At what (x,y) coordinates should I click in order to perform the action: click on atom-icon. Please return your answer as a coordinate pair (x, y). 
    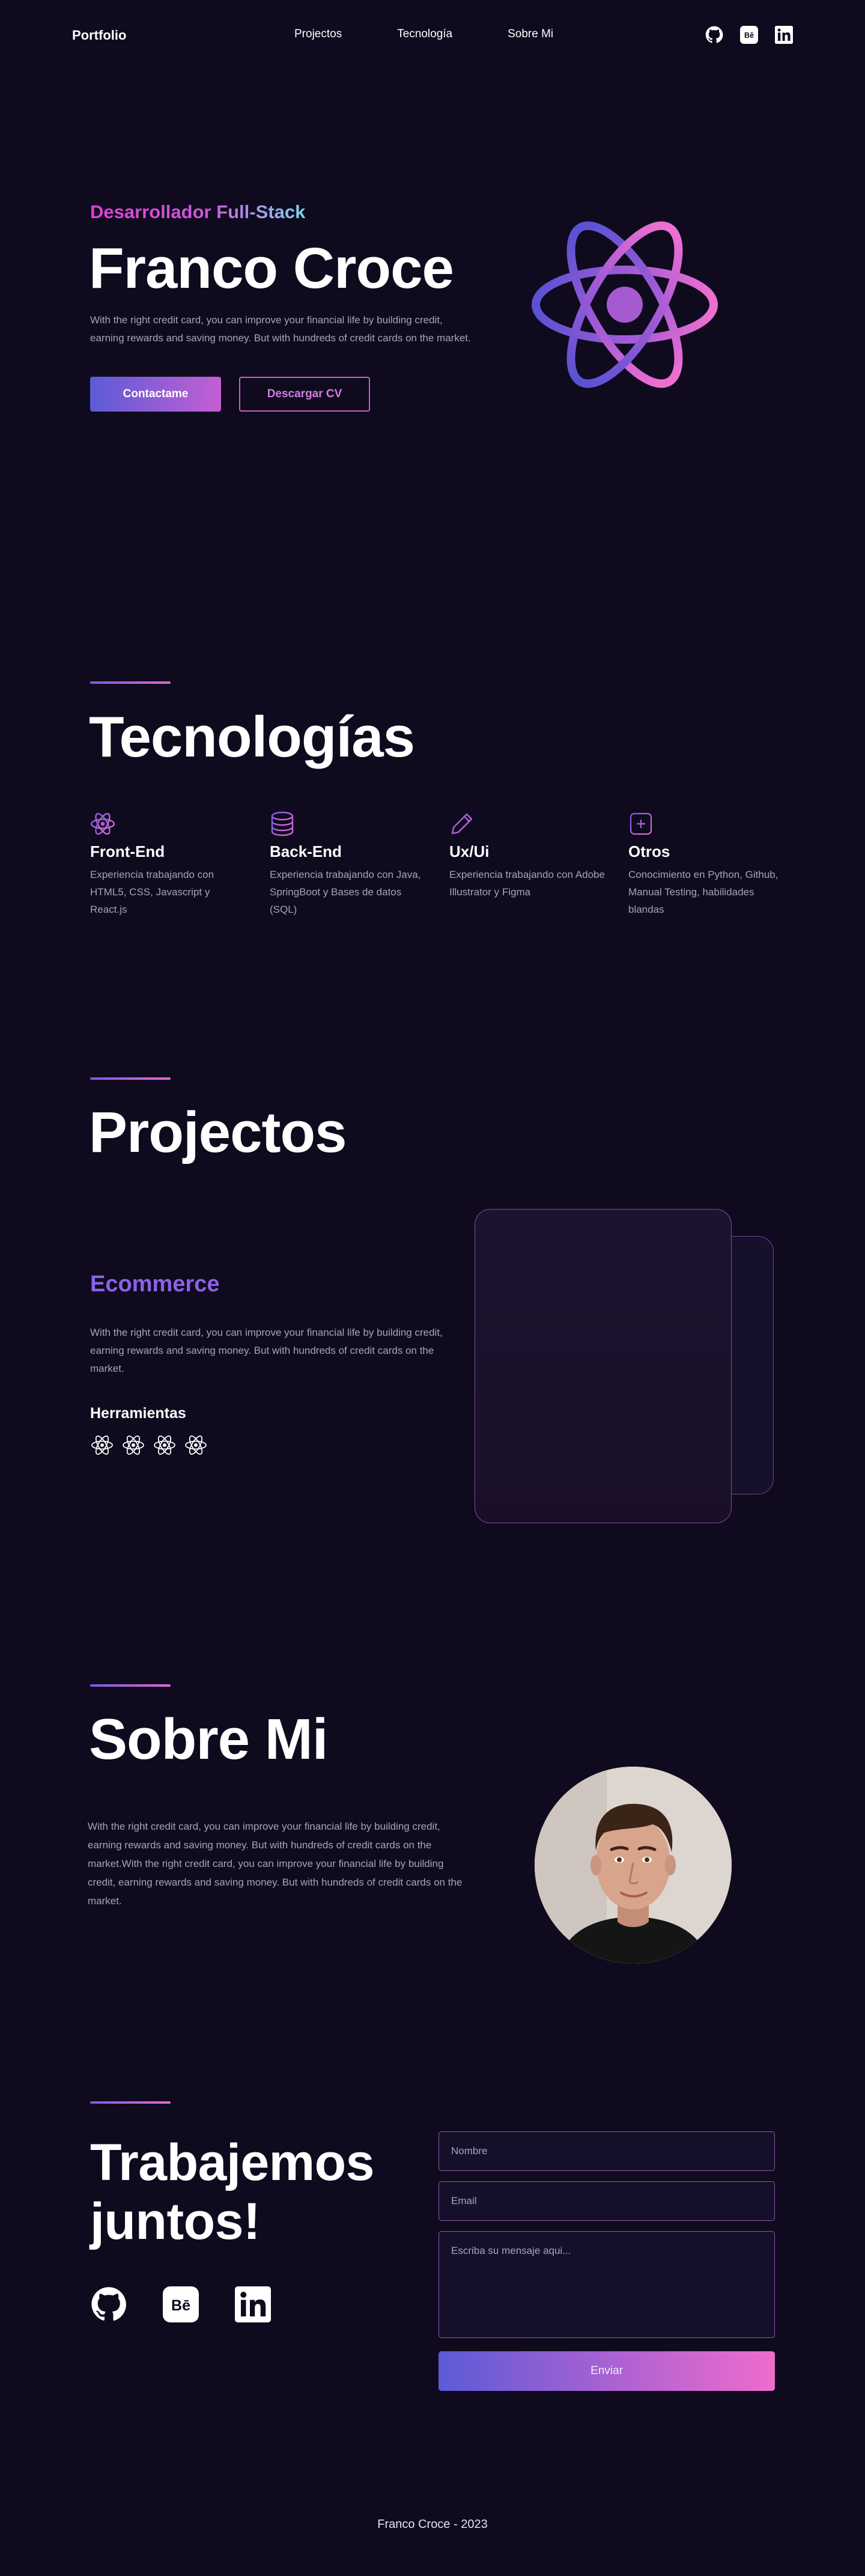
    Looking at the image, I should click on (102, 823).